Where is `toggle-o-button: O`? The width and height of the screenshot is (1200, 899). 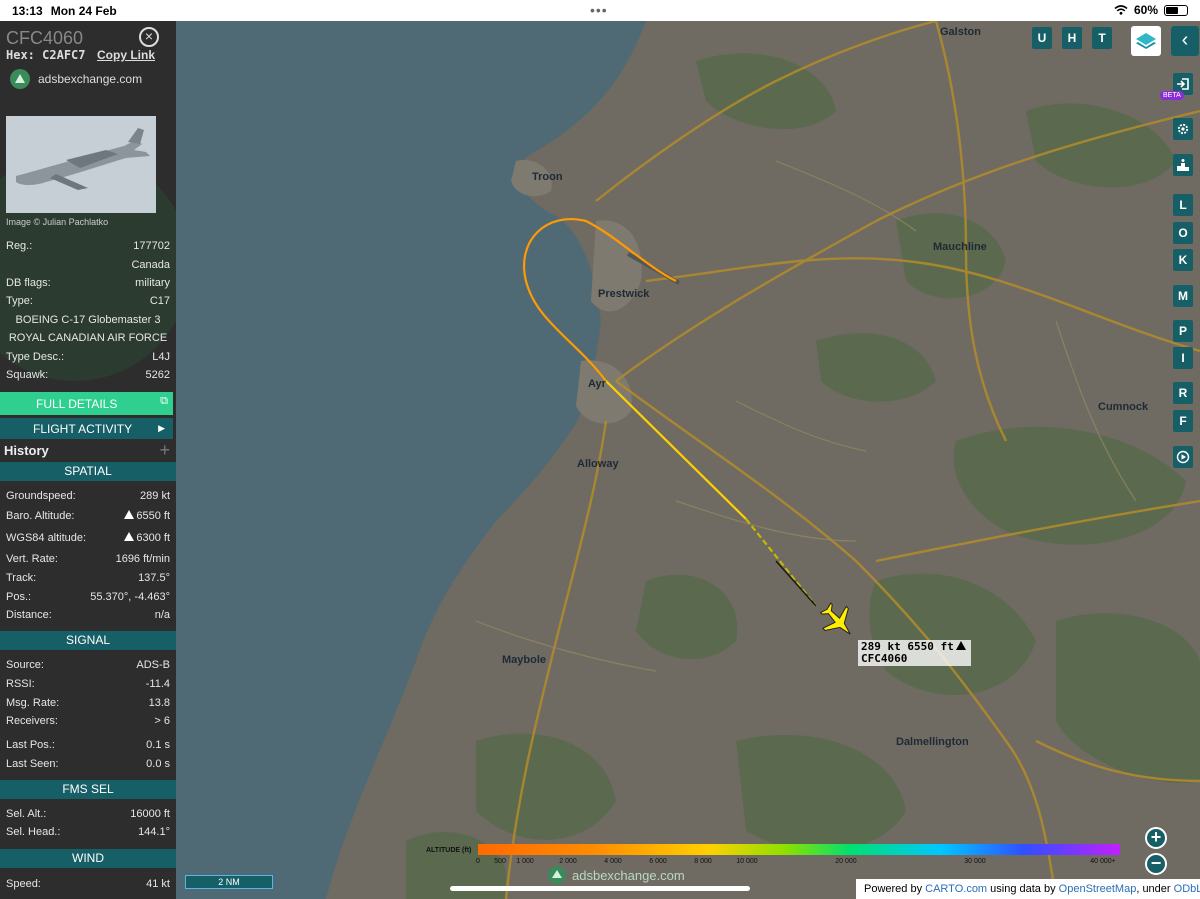
toggle-o-button: O is located at coordinates (1183, 233).